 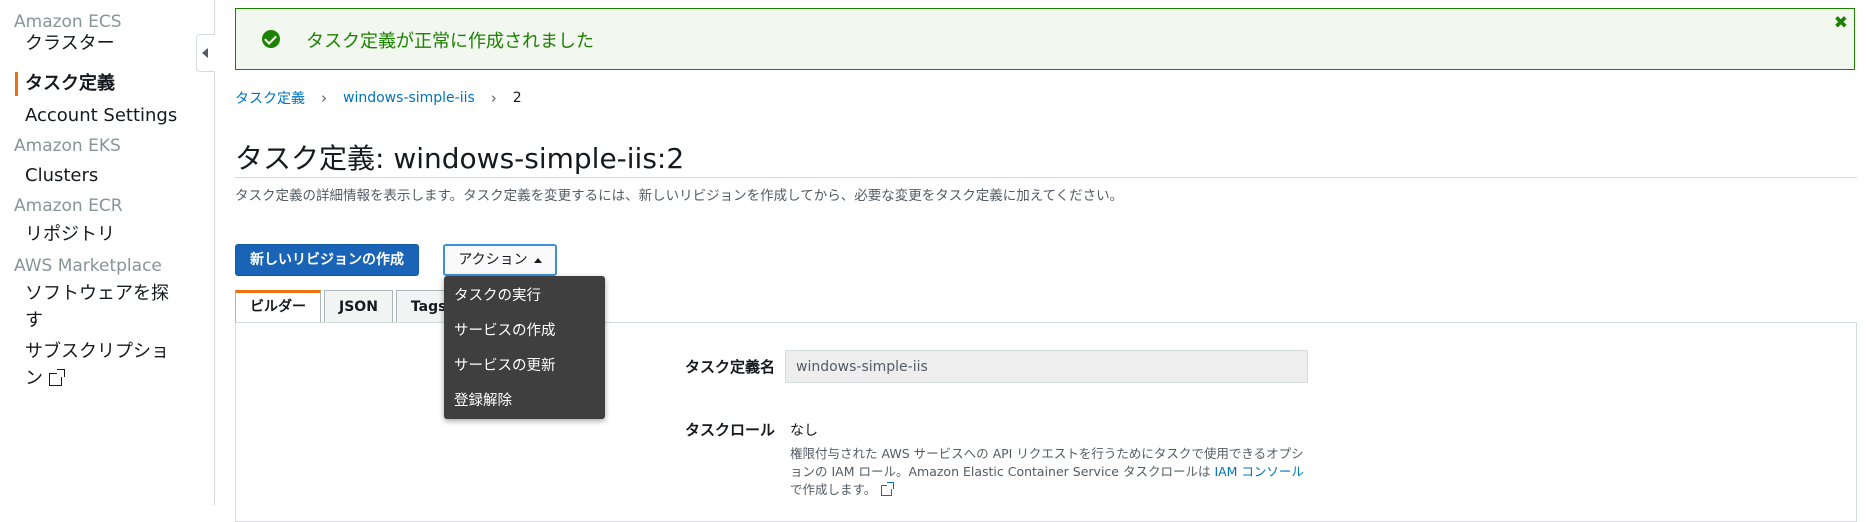 I want to click on menu-item-create-service: サービスの作成, so click(x=505, y=329).